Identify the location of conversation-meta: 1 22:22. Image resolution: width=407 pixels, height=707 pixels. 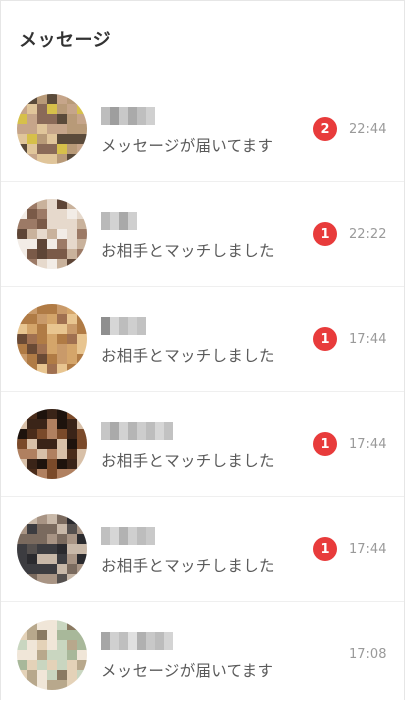
(349, 234).